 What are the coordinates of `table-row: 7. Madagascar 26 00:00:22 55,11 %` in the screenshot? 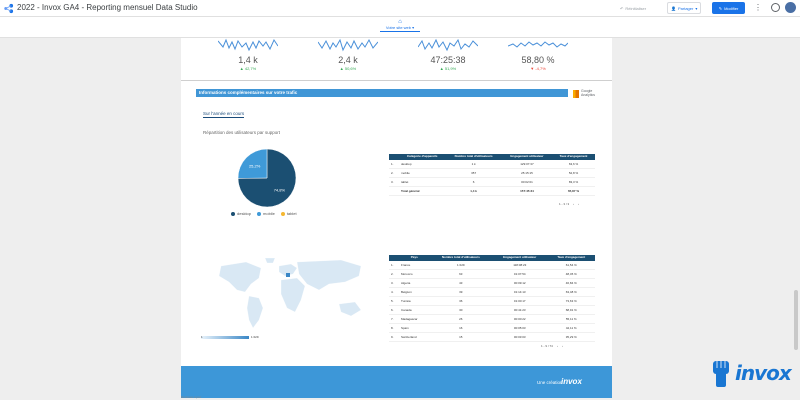 It's located at (492, 319).